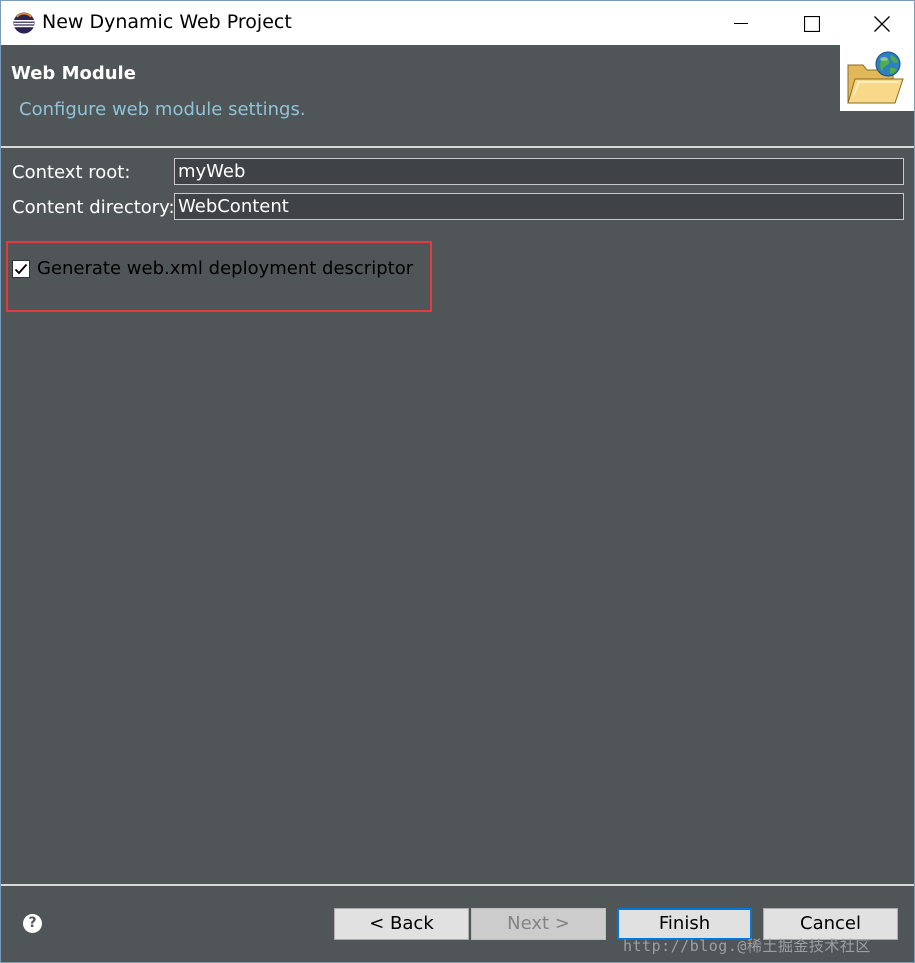 The width and height of the screenshot is (915, 963). What do you see at coordinates (538, 924) in the screenshot?
I see `next-button: Next >` at bounding box center [538, 924].